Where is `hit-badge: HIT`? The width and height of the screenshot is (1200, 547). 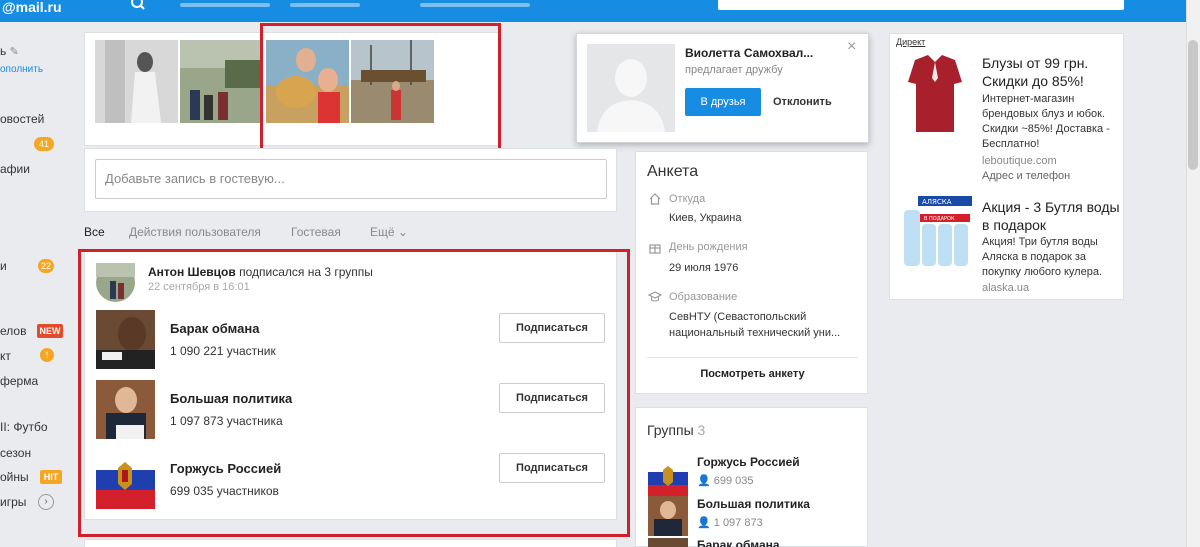 hit-badge: HIT is located at coordinates (51, 477).